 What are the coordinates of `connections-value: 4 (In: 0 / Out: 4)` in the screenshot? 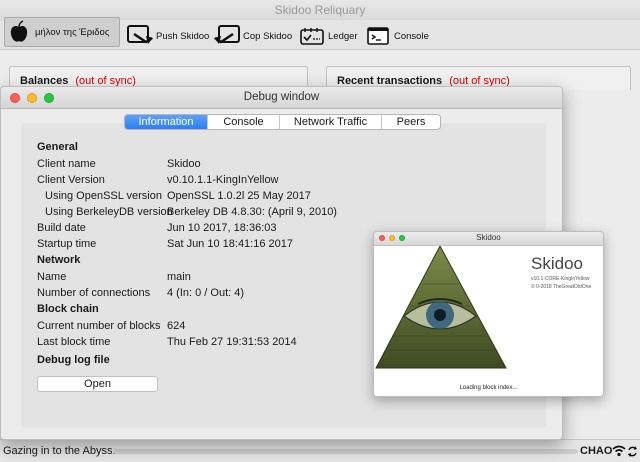 It's located at (206, 293).